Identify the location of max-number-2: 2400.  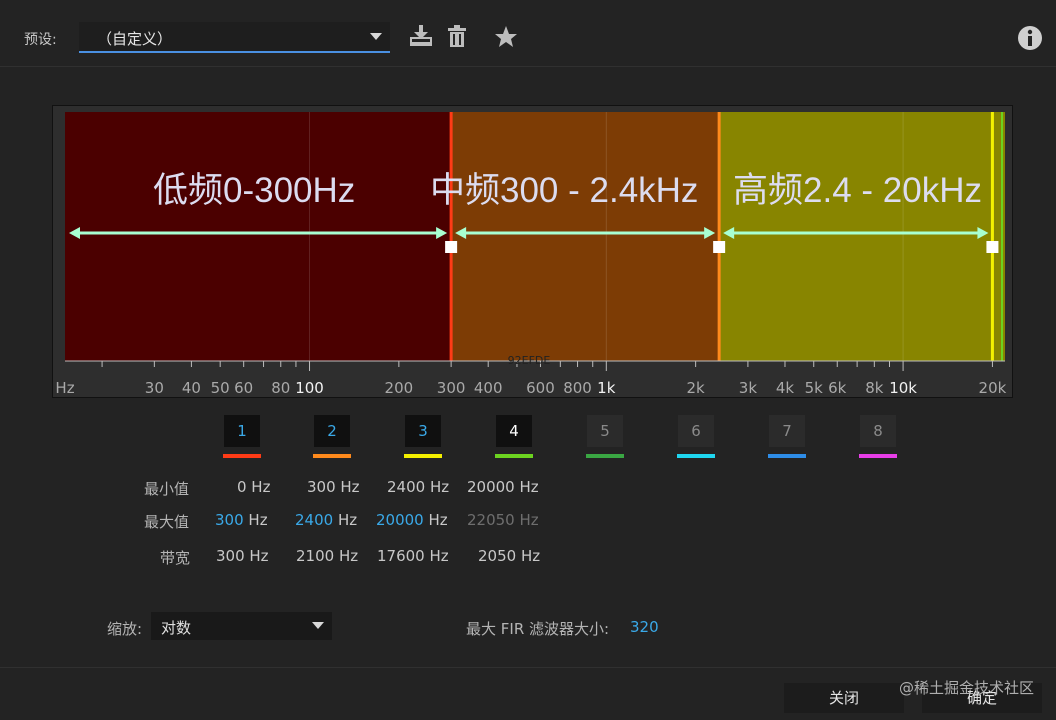
(314, 520).